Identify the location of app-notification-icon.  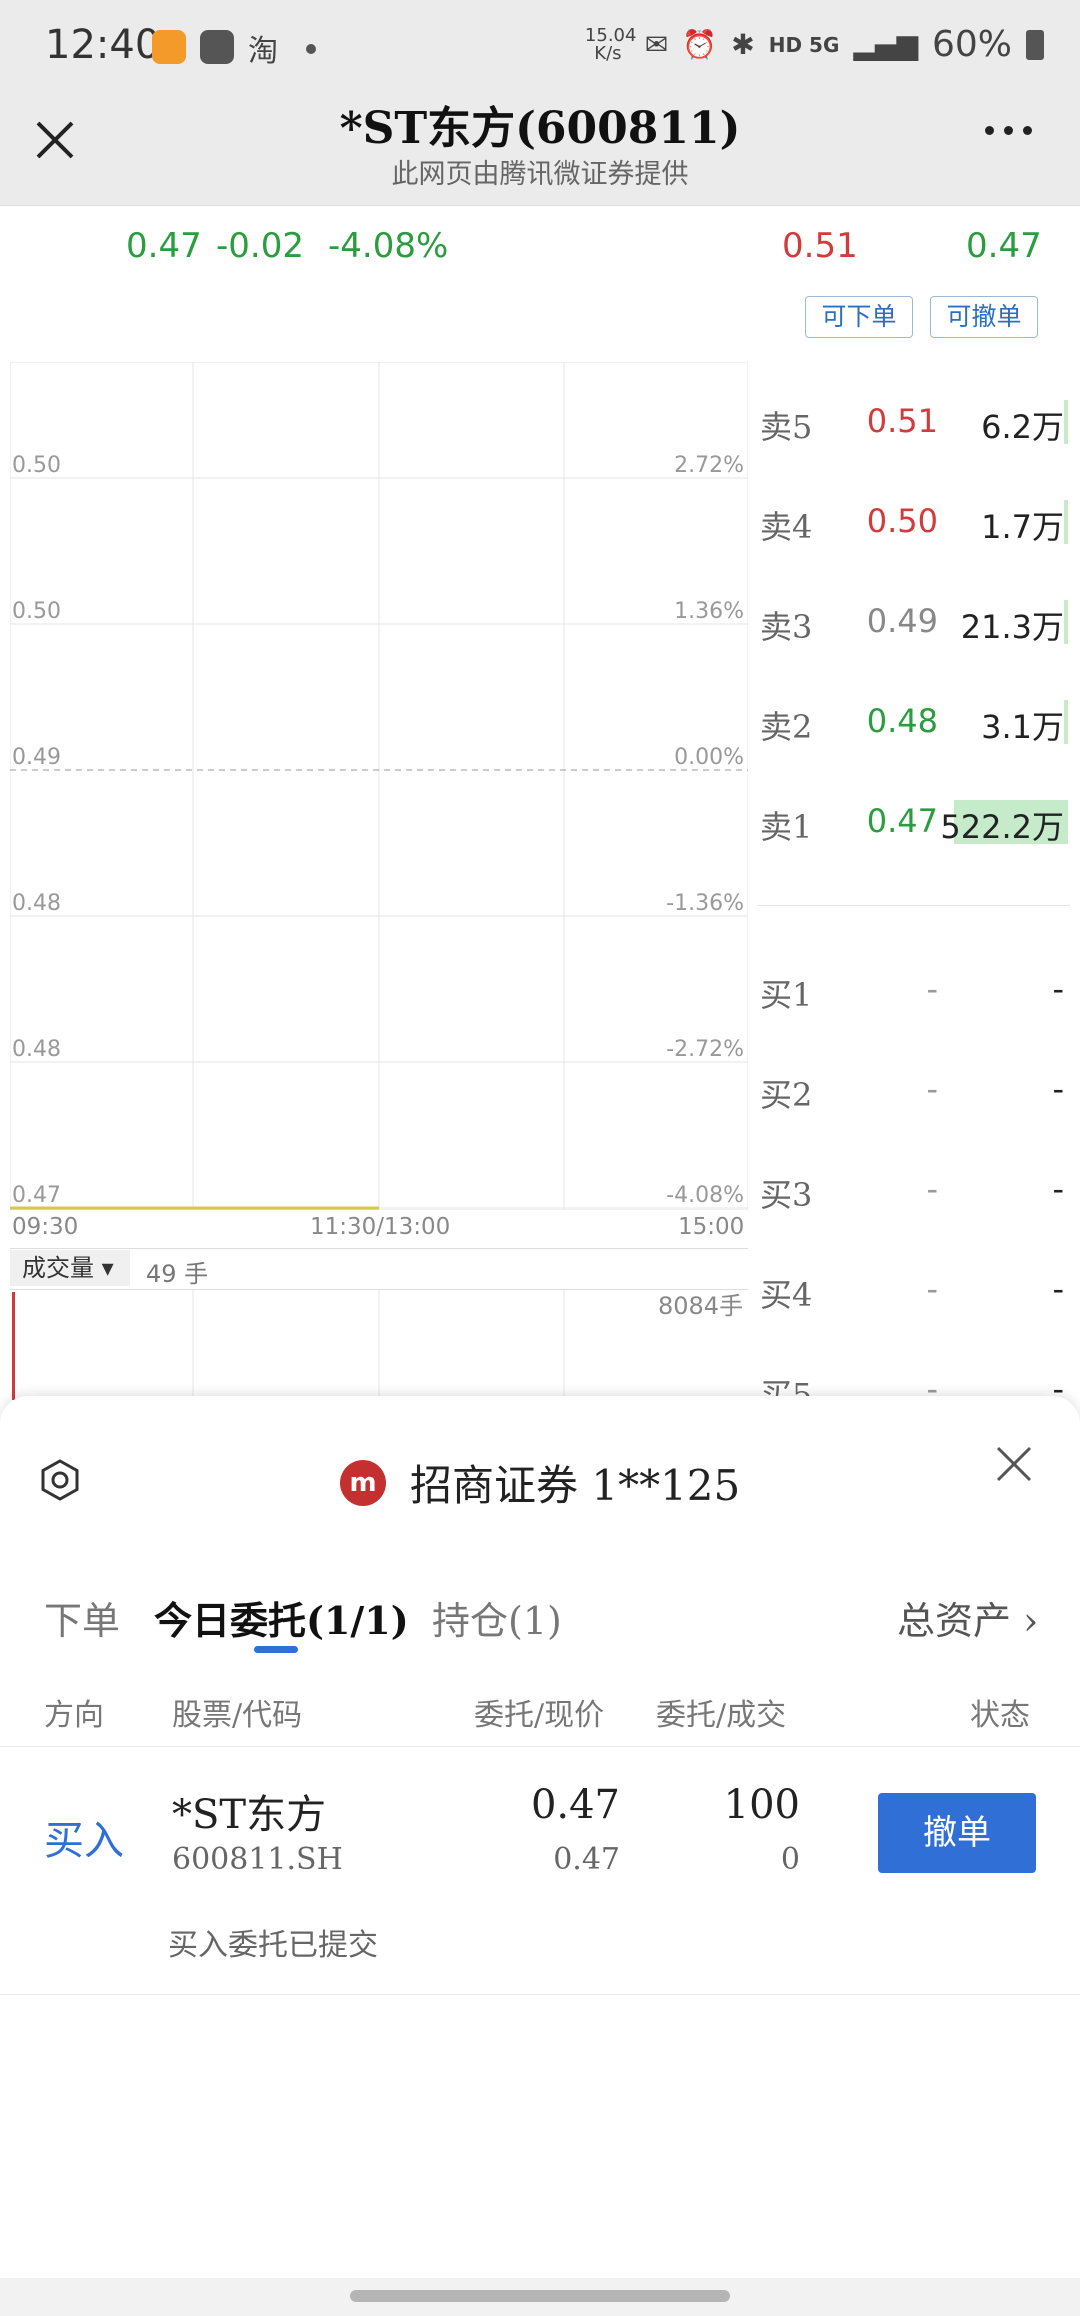
(169, 47).